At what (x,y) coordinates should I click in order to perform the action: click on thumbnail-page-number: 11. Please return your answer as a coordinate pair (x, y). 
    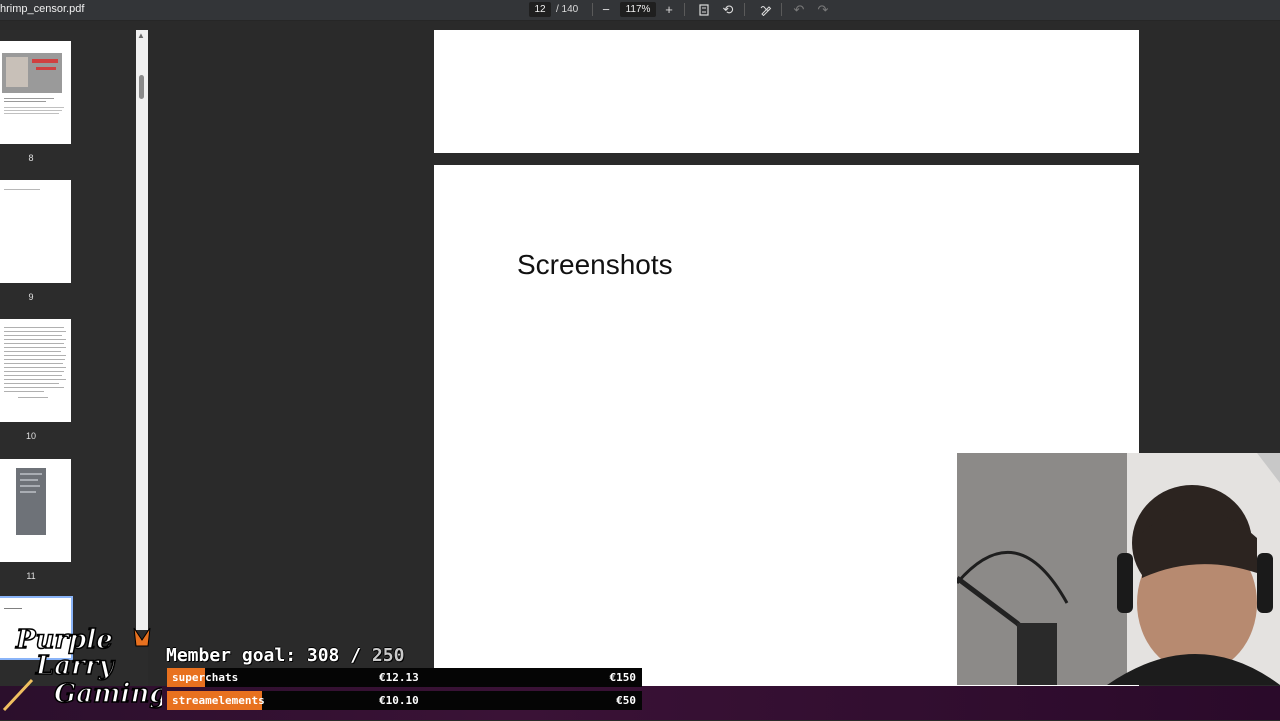
    Looking at the image, I should click on (31, 576).